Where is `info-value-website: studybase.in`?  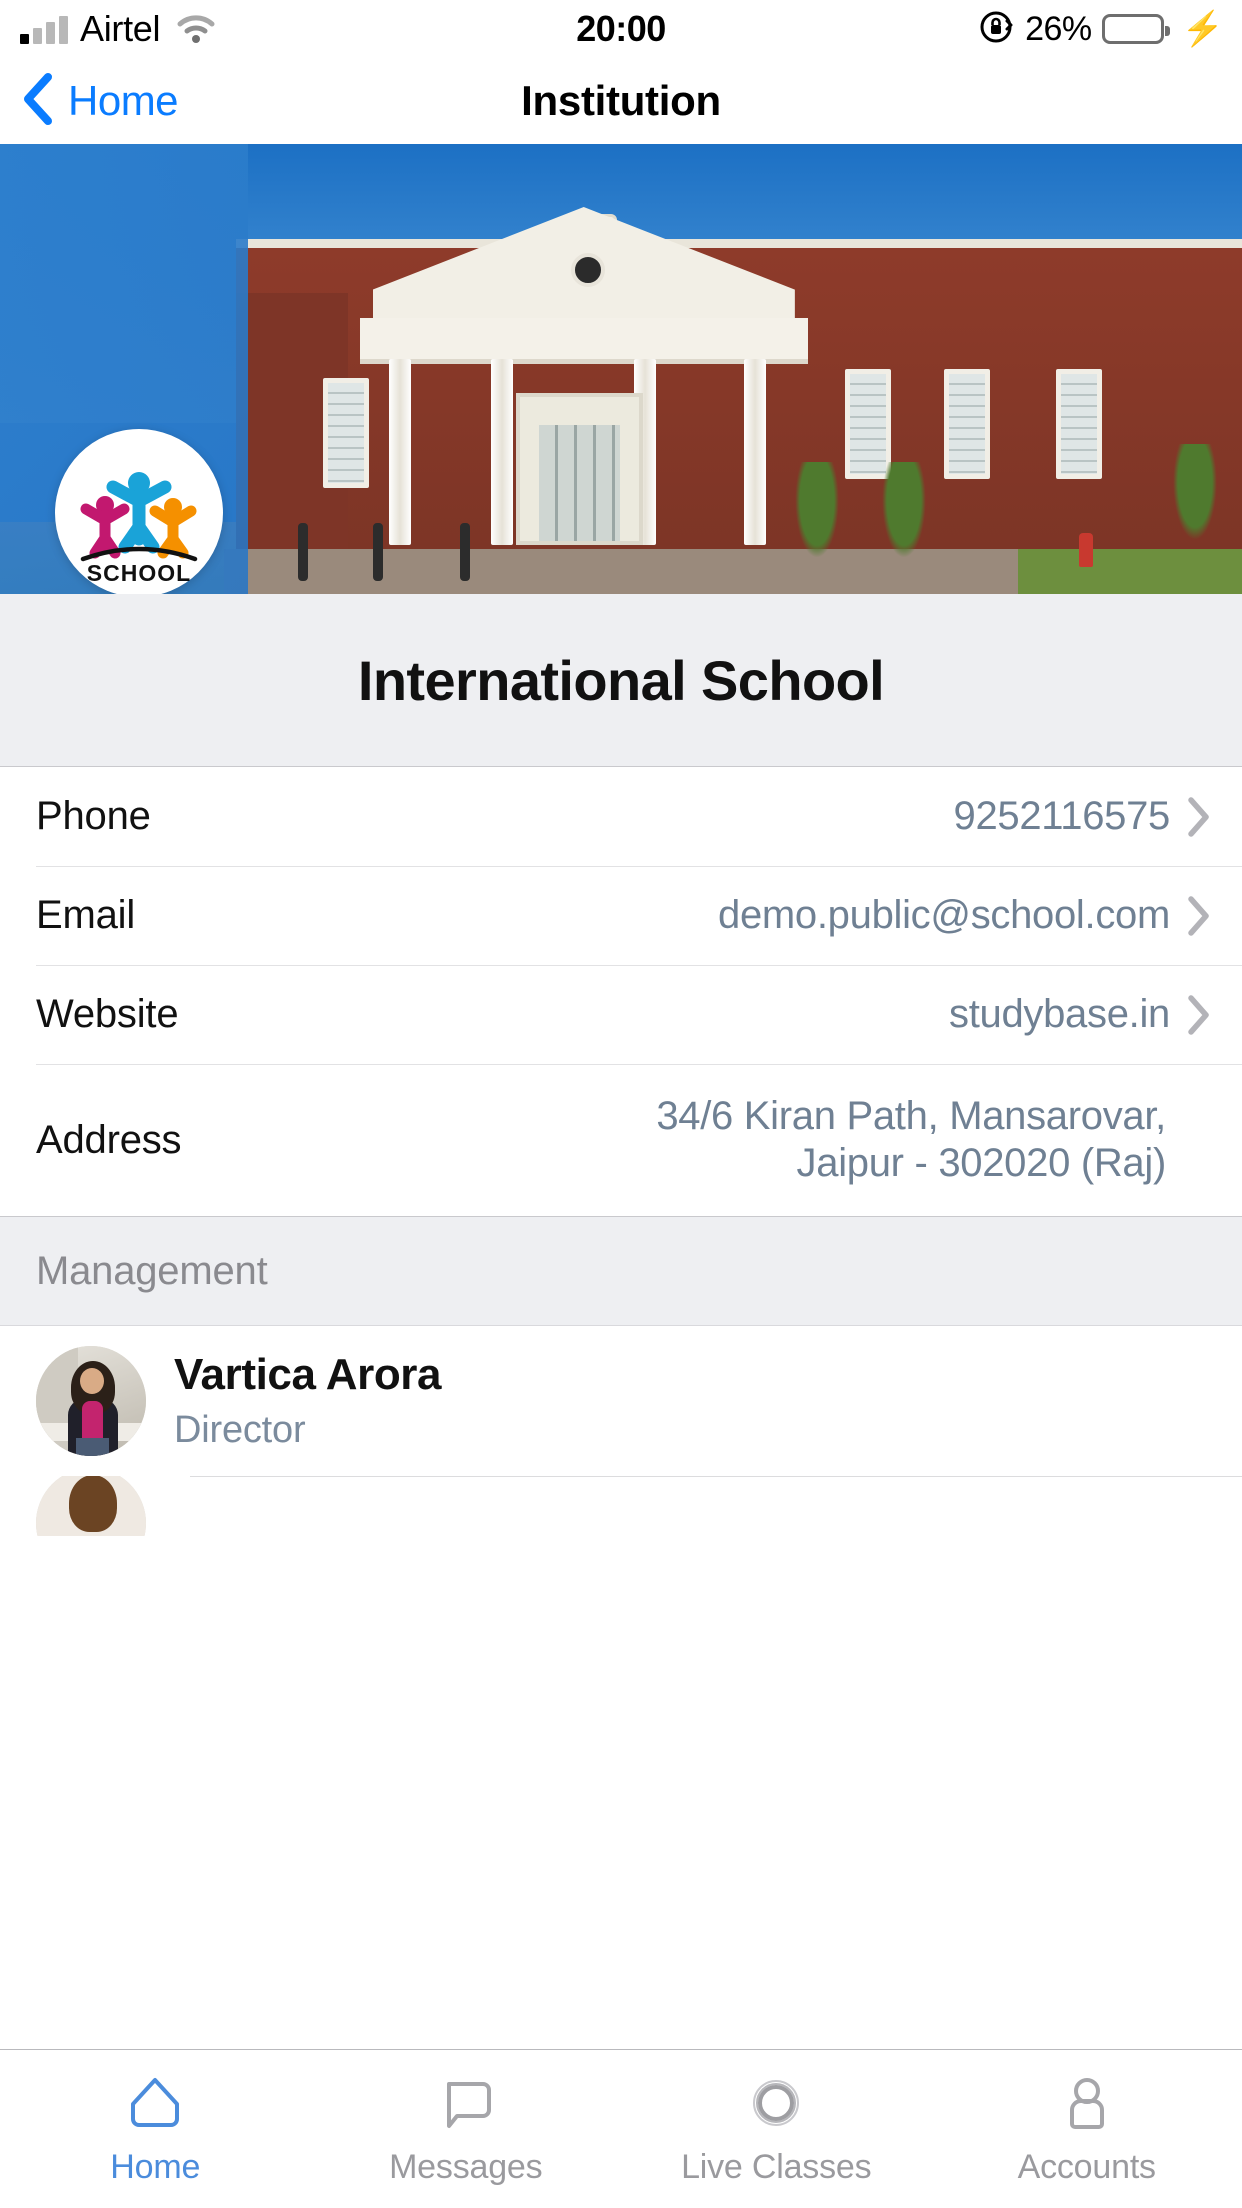
info-value-website: studybase.in is located at coordinates (1059, 1013).